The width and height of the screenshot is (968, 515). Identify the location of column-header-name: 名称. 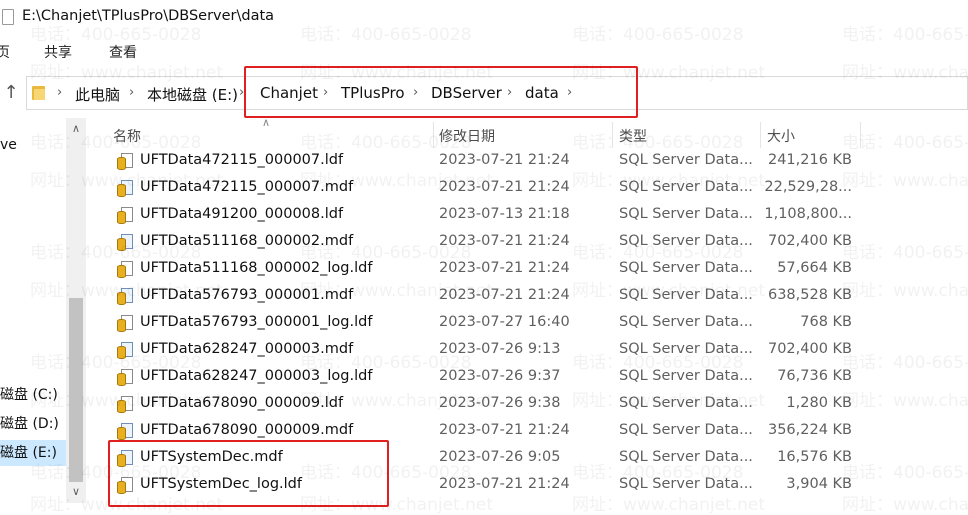
(127, 136).